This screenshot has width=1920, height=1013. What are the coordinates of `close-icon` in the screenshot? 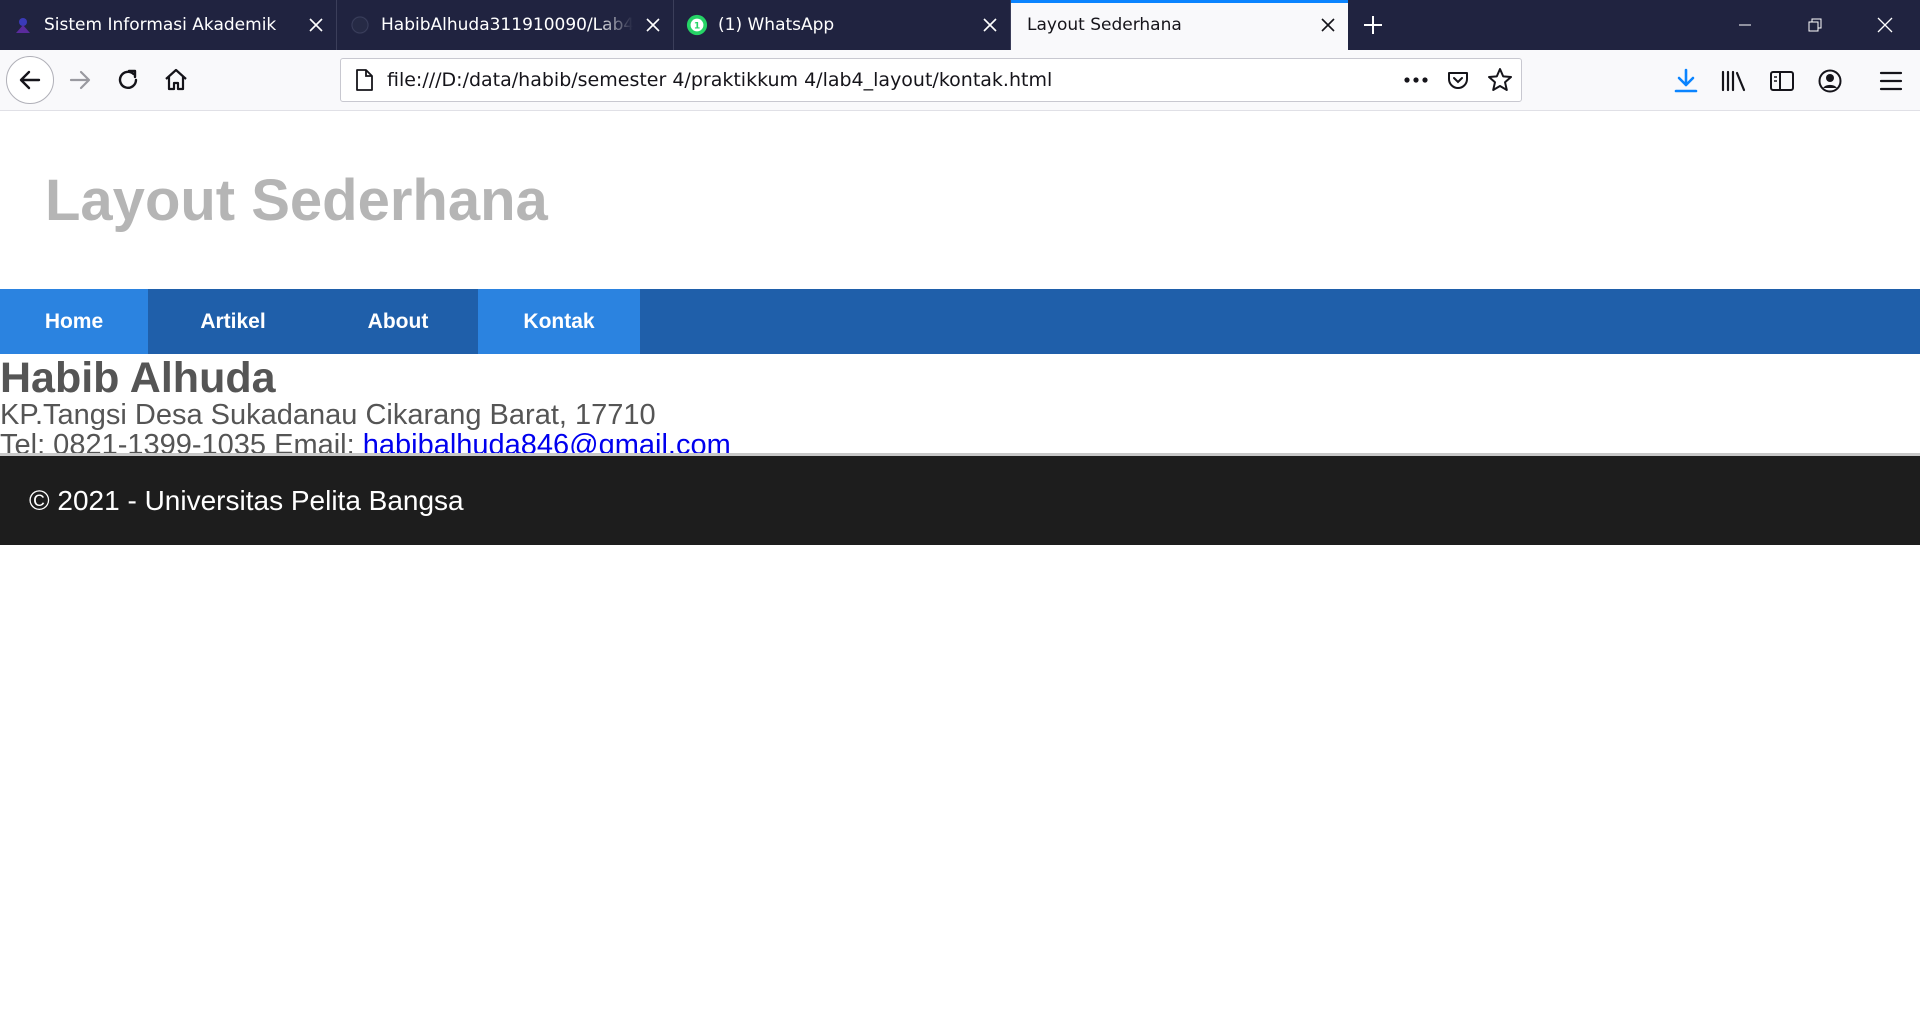 It's located at (1885, 25).